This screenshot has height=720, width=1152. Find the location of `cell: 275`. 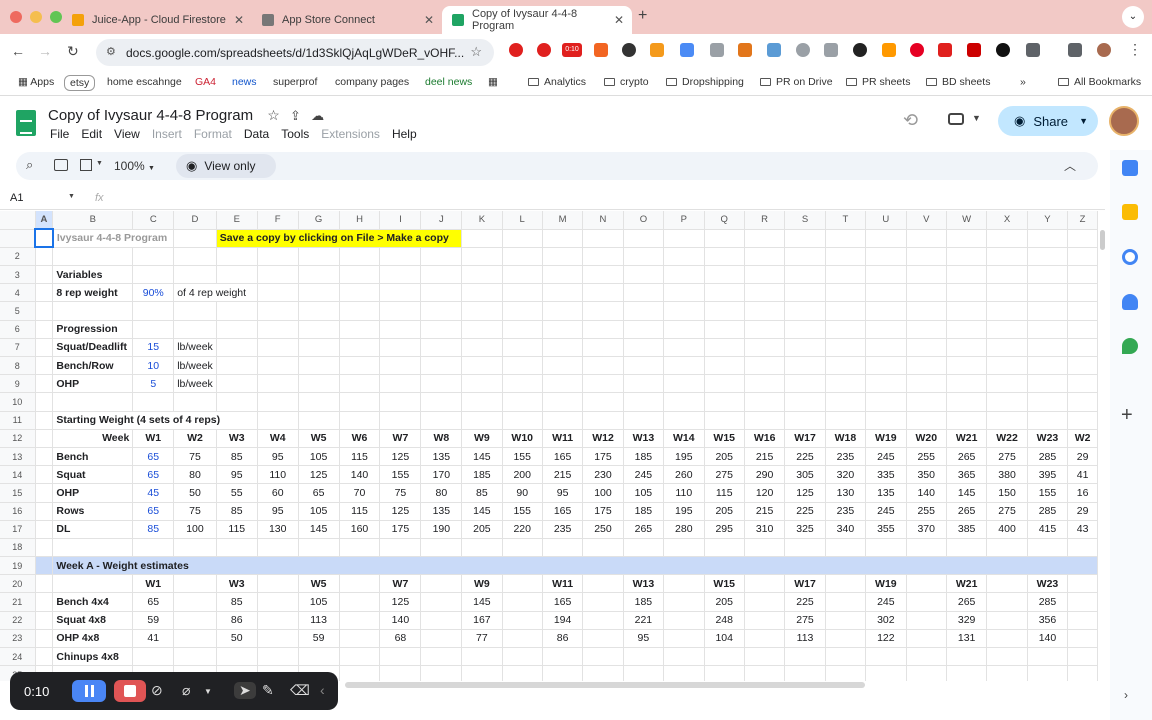

cell: 275 is located at coordinates (805, 620).